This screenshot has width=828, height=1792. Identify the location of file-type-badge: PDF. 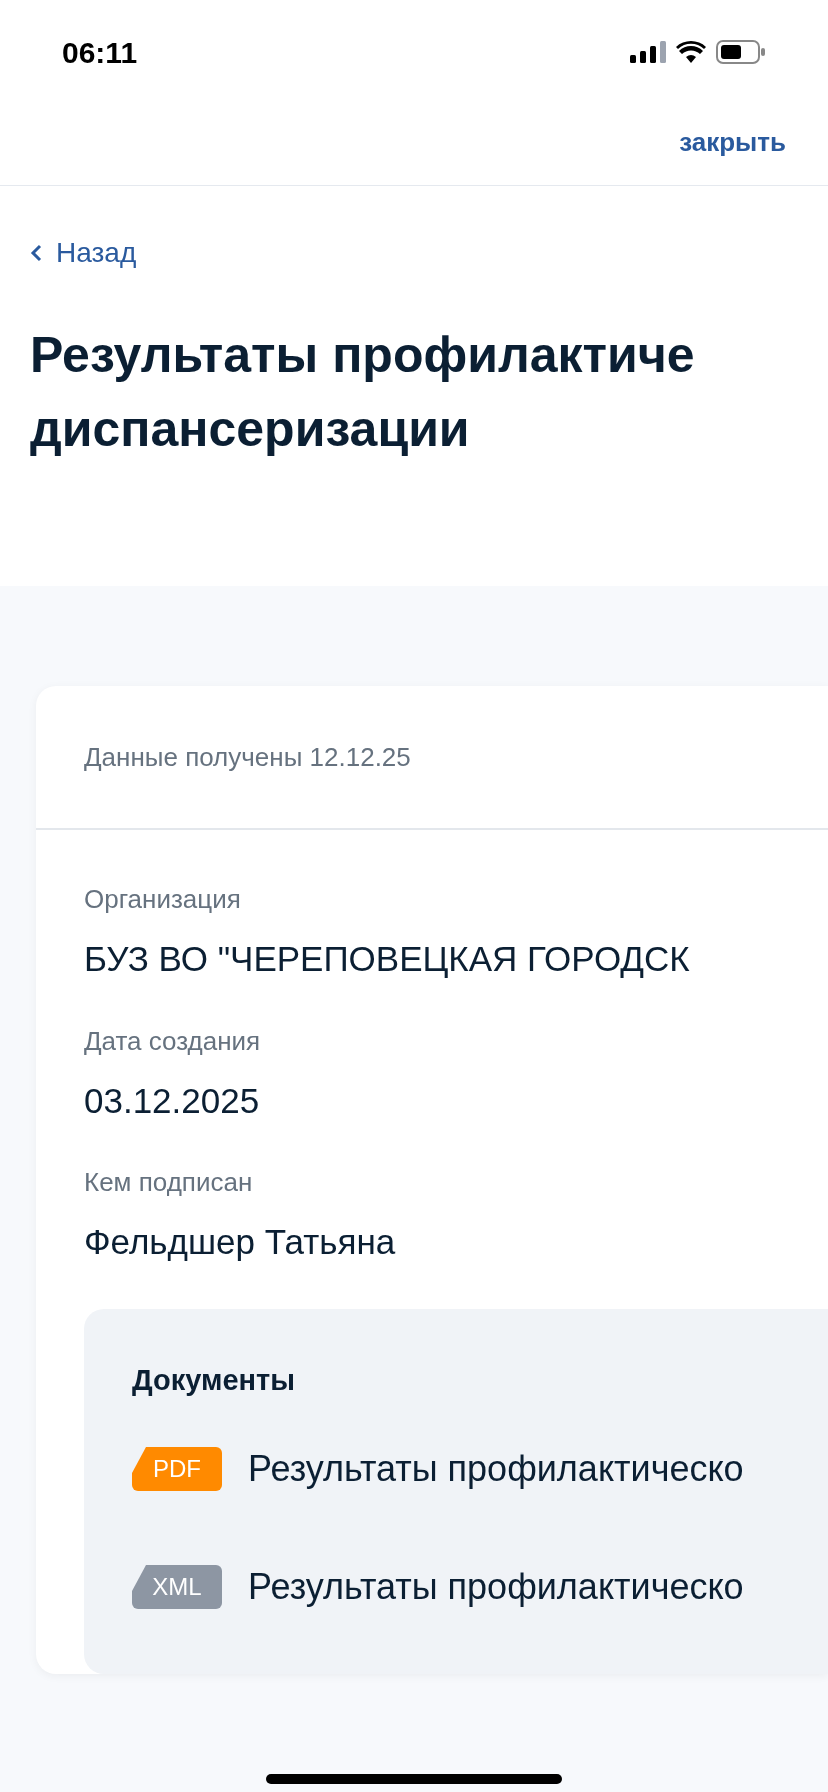
(177, 1469).